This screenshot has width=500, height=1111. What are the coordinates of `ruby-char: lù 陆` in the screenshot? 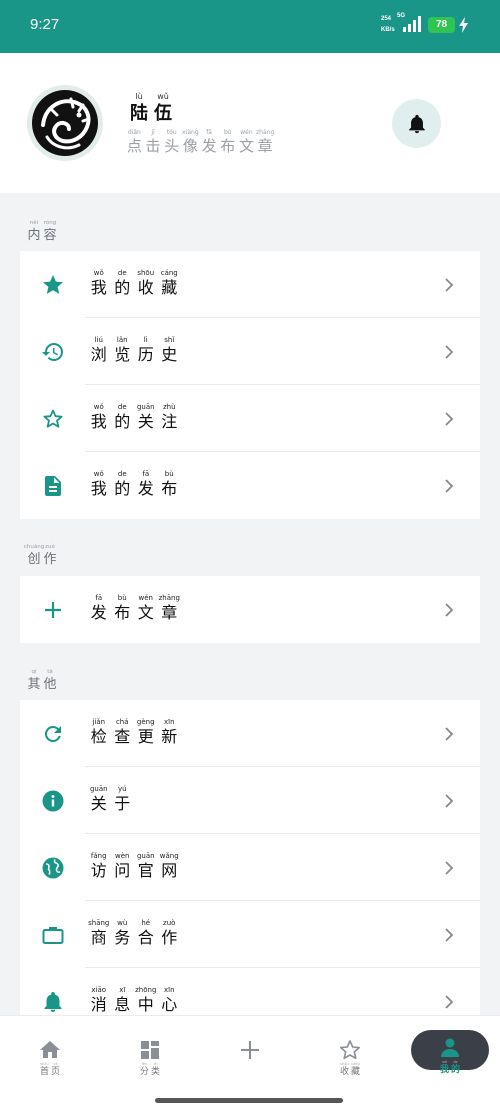 It's located at (139, 108).